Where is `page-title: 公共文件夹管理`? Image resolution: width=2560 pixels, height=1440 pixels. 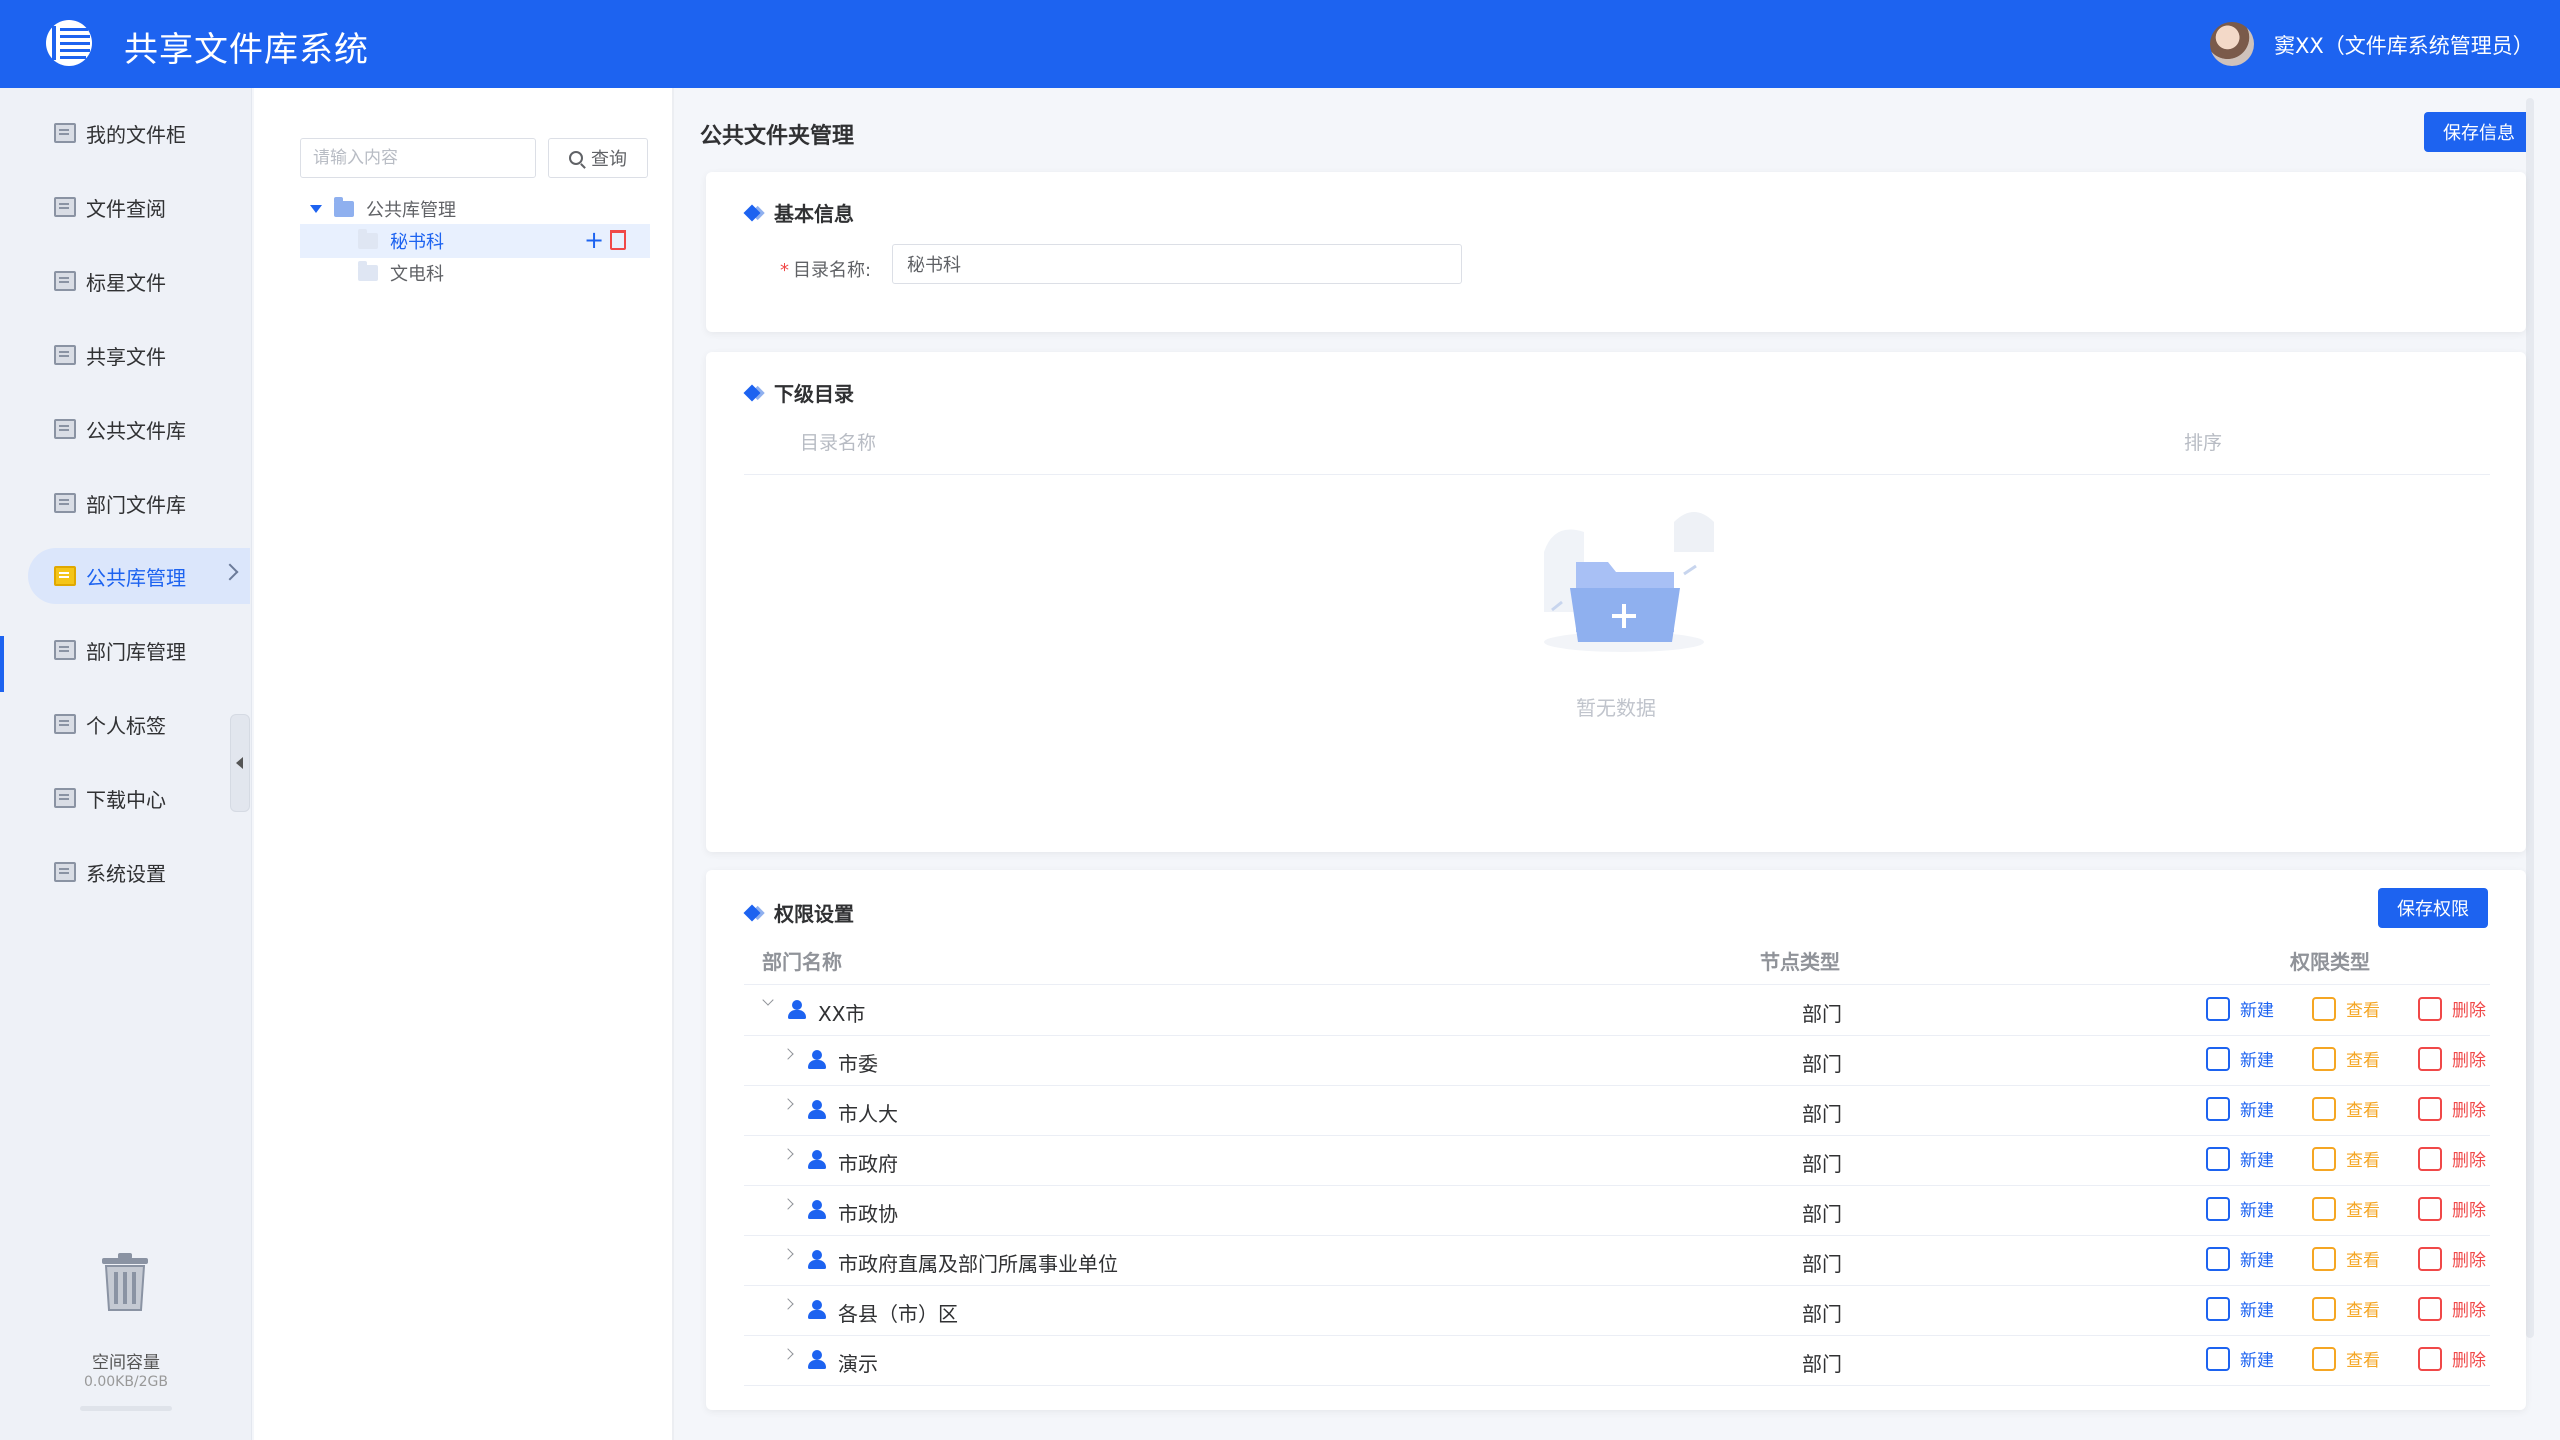 page-title: 公共文件夹管理 is located at coordinates (777, 136).